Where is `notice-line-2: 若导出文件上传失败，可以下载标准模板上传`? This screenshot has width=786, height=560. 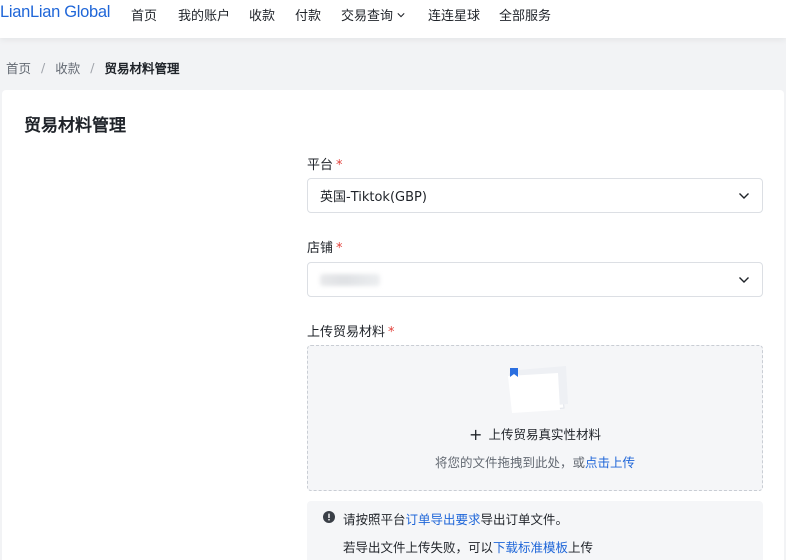 notice-line-2: 若导出文件上传失败，可以下载标准模板上传 is located at coordinates (468, 546).